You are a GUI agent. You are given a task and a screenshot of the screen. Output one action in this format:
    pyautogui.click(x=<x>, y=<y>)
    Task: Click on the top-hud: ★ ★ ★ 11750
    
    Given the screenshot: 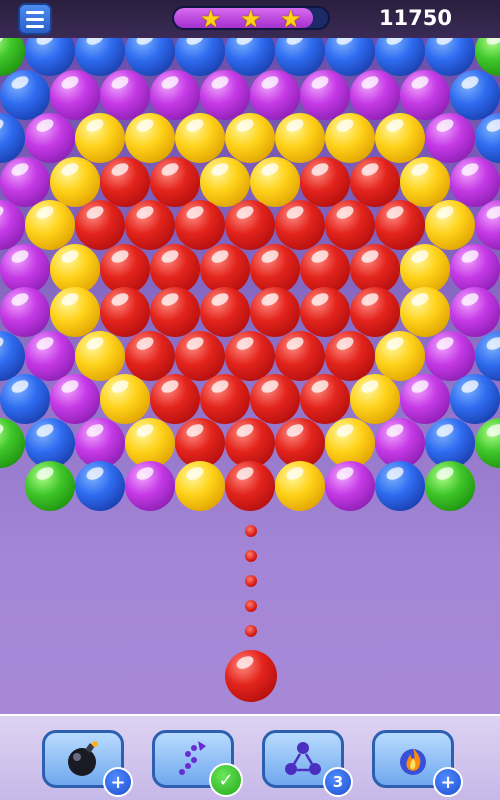 What is the action you would take?
    pyautogui.click(x=250, y=19)
    